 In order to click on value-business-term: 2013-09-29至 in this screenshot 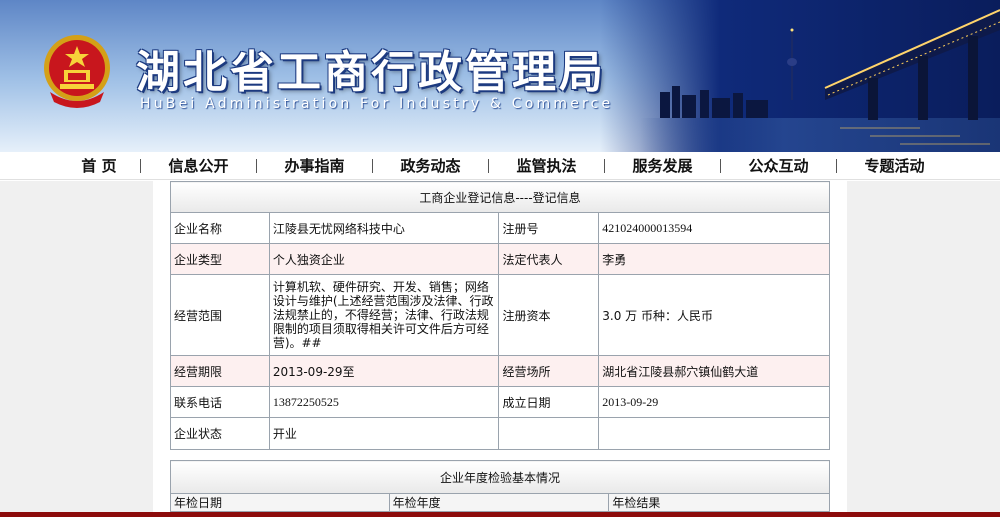, I will do `click(384, 371)`.